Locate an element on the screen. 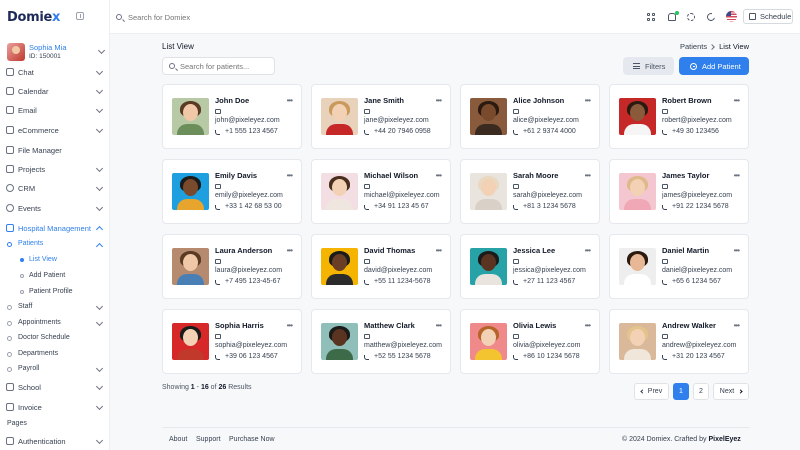  flag-icon is located at coordinates (731, 16).